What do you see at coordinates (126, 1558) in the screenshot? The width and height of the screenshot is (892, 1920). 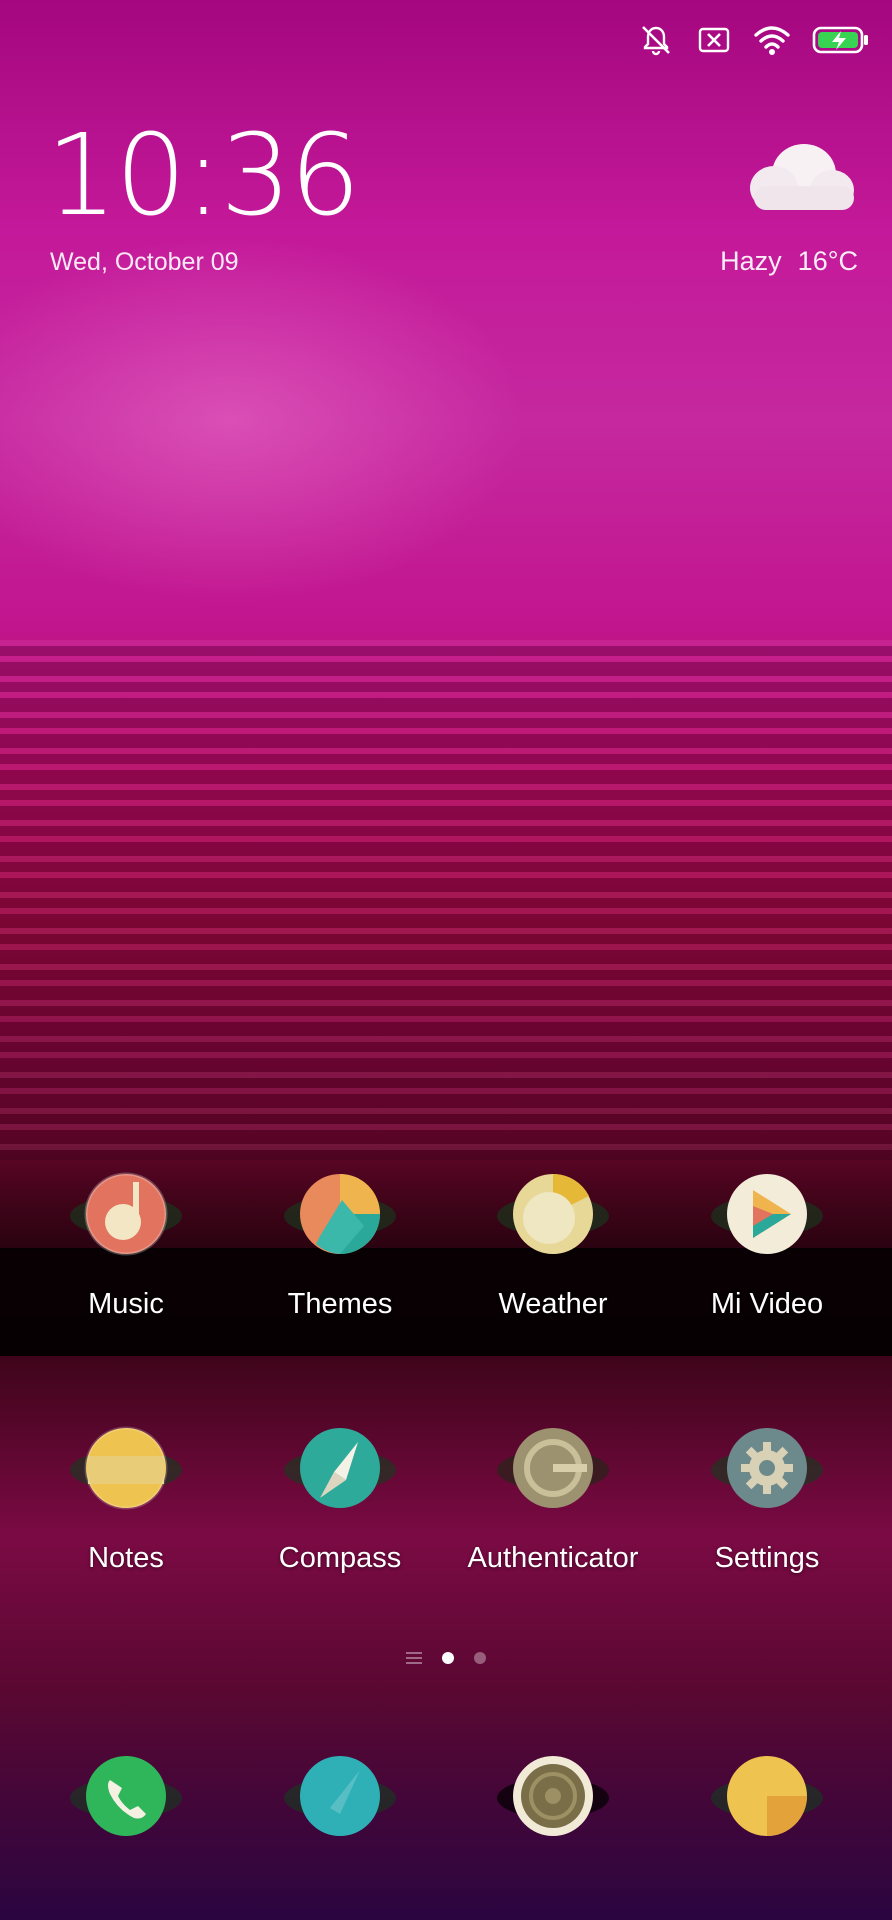 I see `app-label: Notes` at bounding box center [126, 1558].